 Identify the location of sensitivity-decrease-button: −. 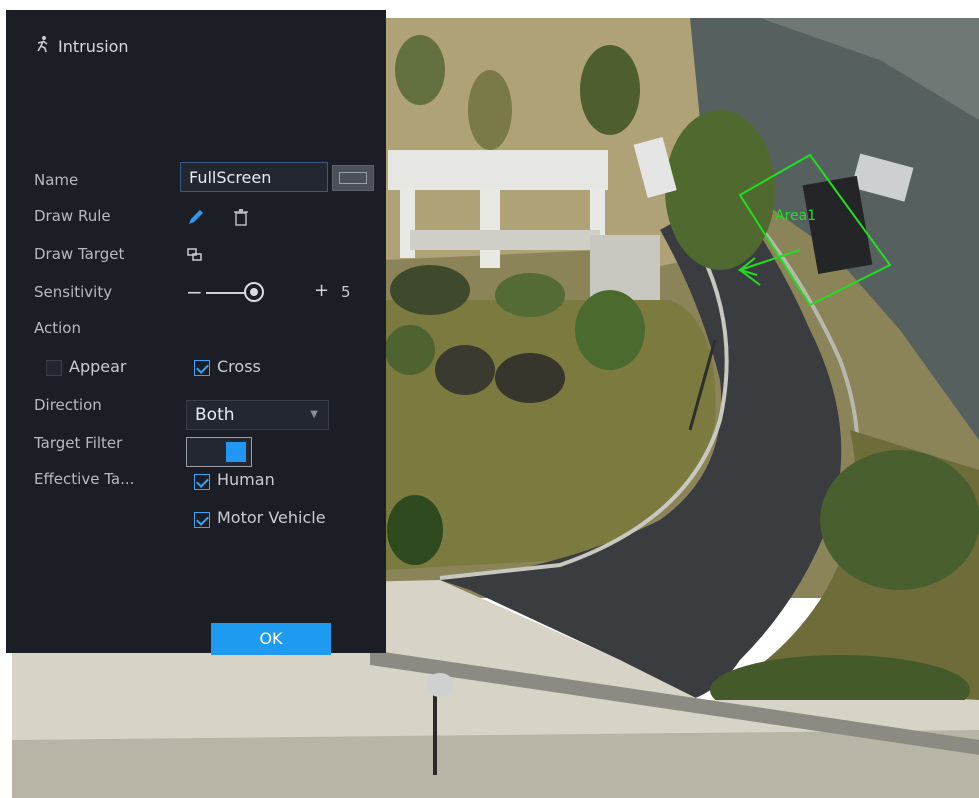
(194, 292).